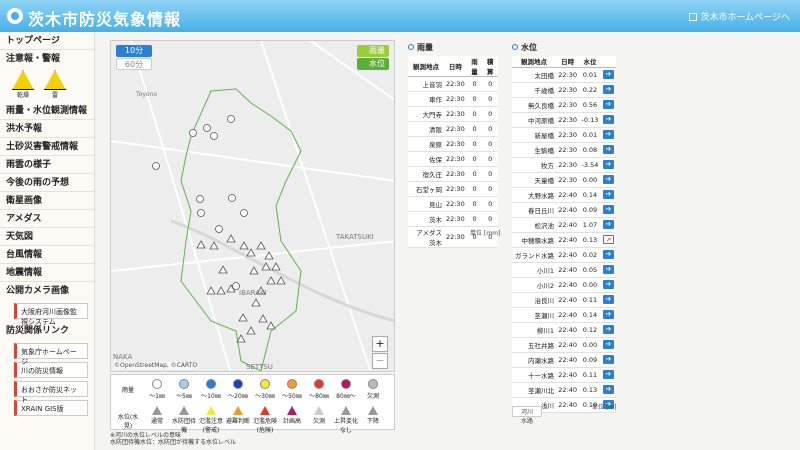 This screenshot has height=450, width=800. I want to click on nav-rain-water: 雨量・水位観測情報, so click(47, 111).